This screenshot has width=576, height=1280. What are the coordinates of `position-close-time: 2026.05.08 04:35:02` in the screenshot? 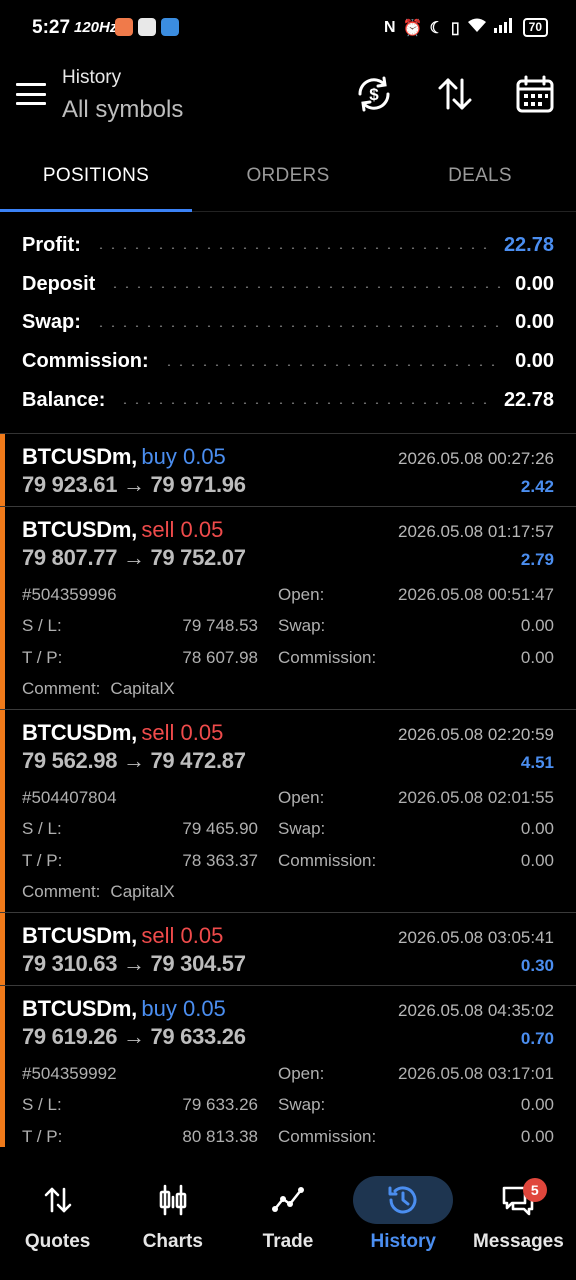 It's located at (476, 1010).